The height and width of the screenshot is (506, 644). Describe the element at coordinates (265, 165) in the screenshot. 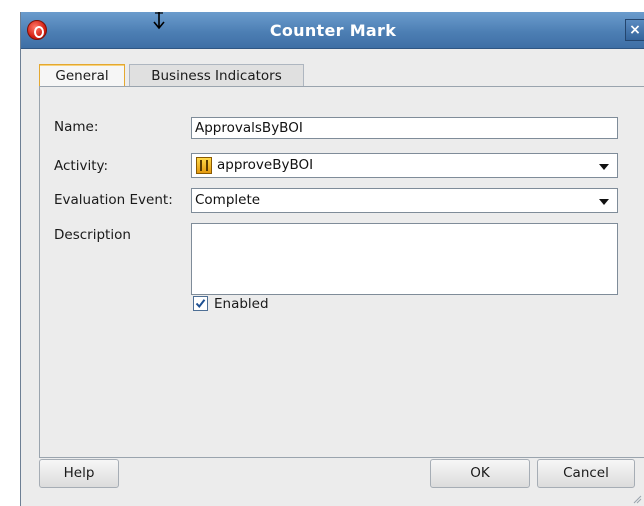

I see `activity-value: approveByBOI` at that location.